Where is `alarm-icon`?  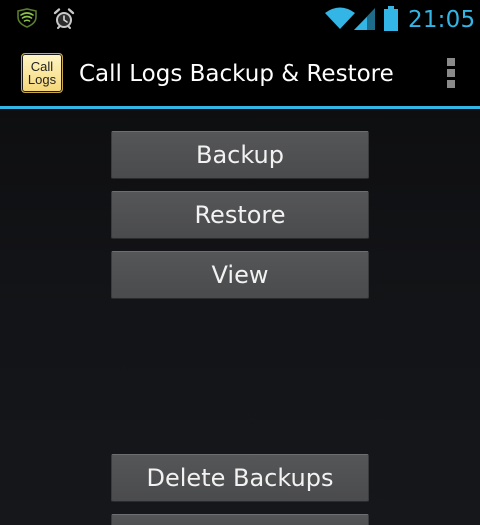
alarm-icon is located at coordinates (64, 18).